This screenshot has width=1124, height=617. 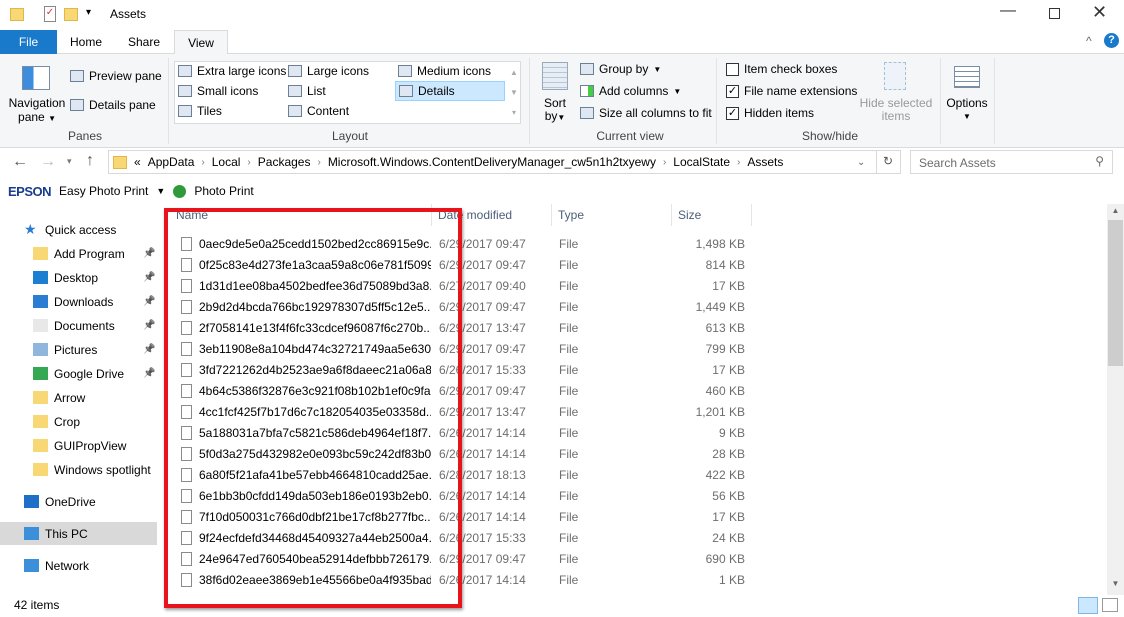 What do you see at coordinates (171, 162) in the screenshot?
I see `breadcrumb-appdata: AppData` at bounding box center [171, 162].